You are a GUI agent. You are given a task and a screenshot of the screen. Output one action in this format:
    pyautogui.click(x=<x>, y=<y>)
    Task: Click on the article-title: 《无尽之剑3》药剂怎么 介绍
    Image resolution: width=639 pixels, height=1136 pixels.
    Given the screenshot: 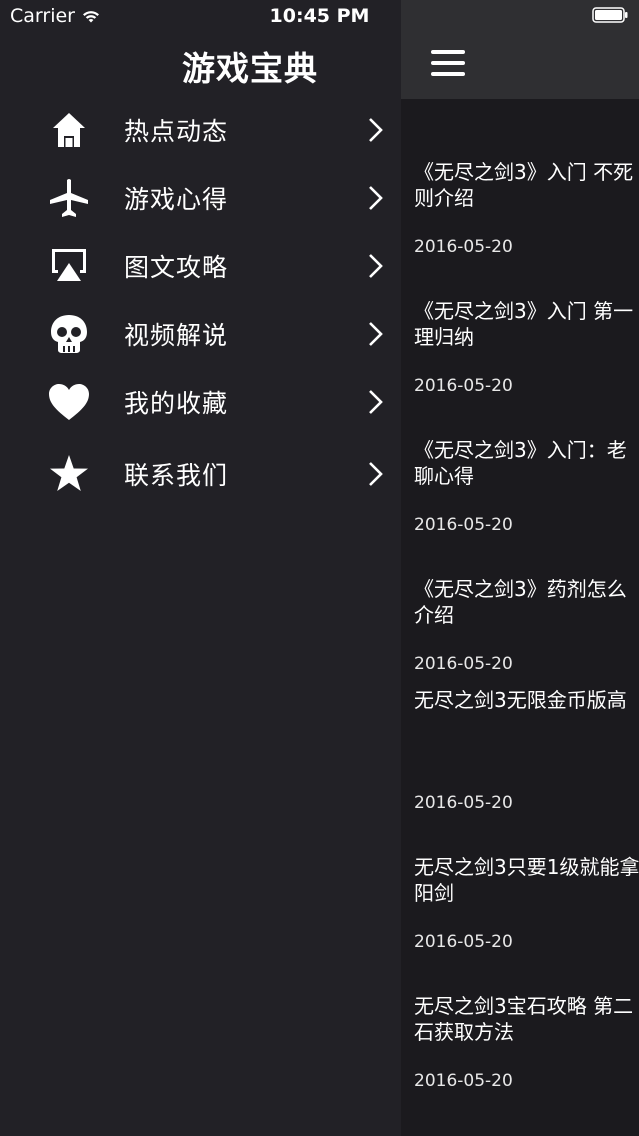 What is the action you would take?
    pyautogui.click(x=526, y=602)
    